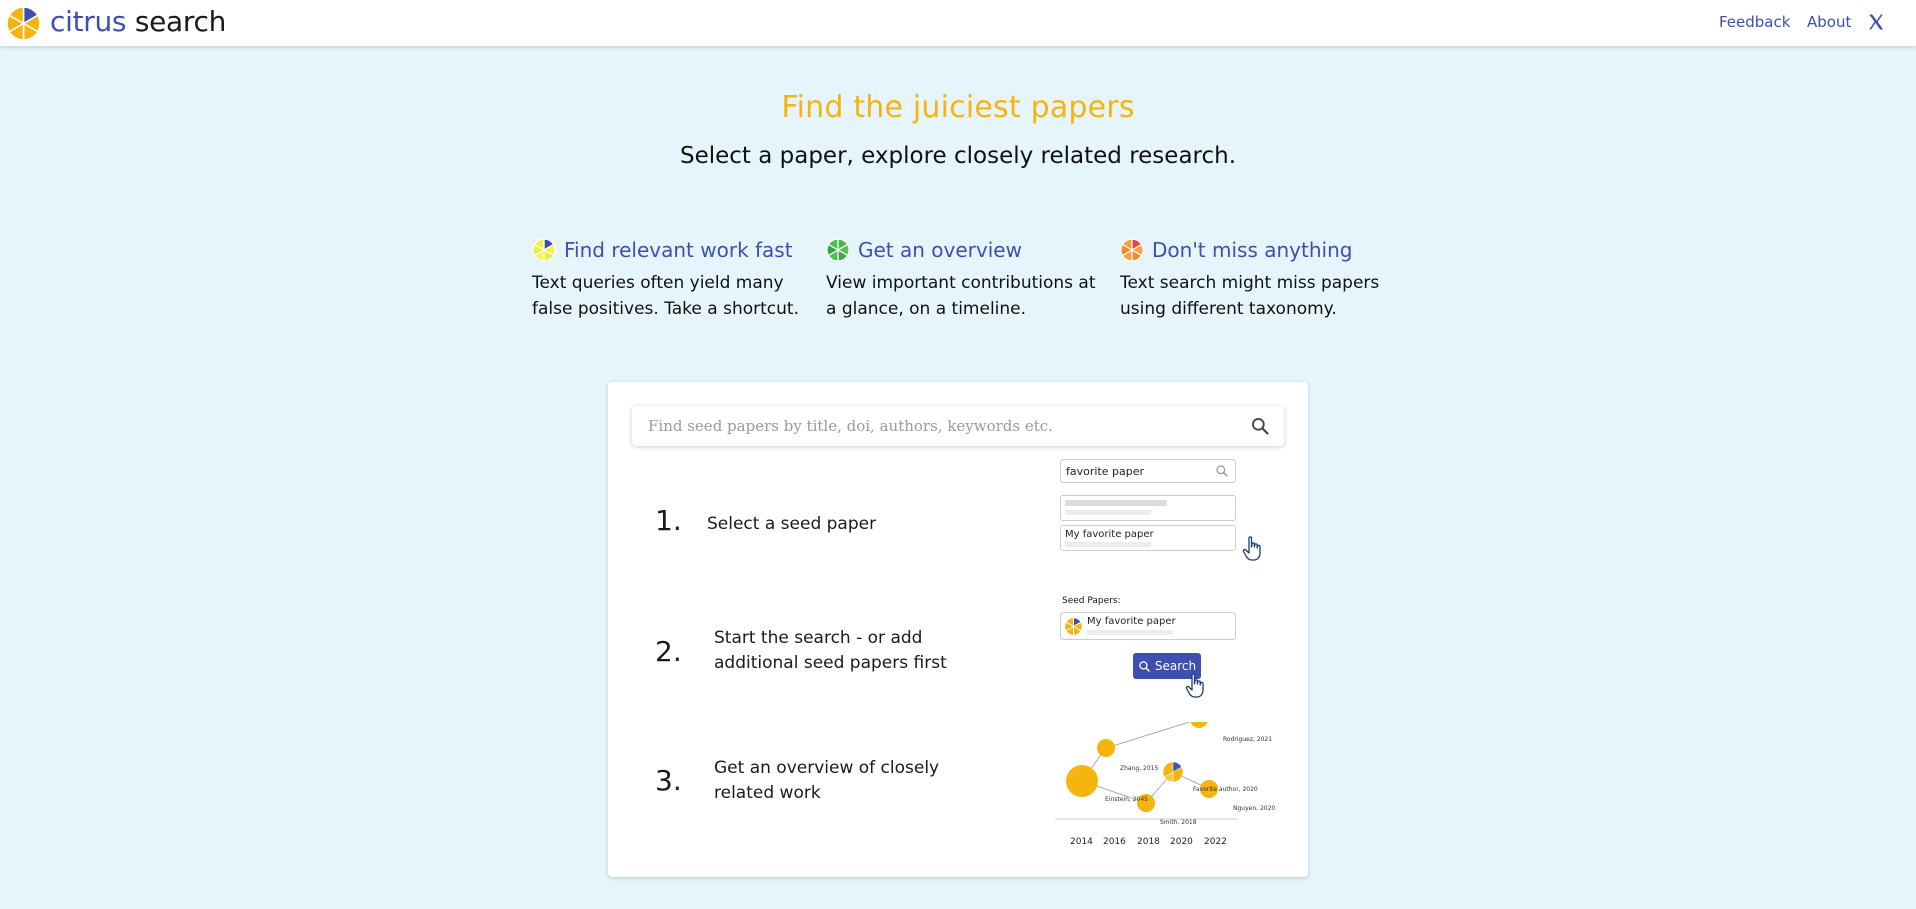 Image resolution: width=1916 pixels, height=909 pixels. Describe the element at coordinates (1248, 739) in the screenshot. I see `illus-node-label: Rodriguez, 2021` at that location.